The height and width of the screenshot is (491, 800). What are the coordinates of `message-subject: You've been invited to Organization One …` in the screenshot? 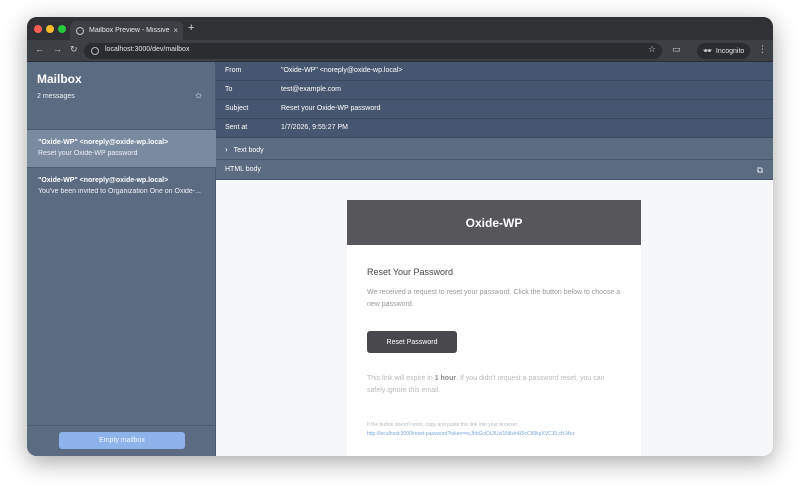 It's located at (119, 191).